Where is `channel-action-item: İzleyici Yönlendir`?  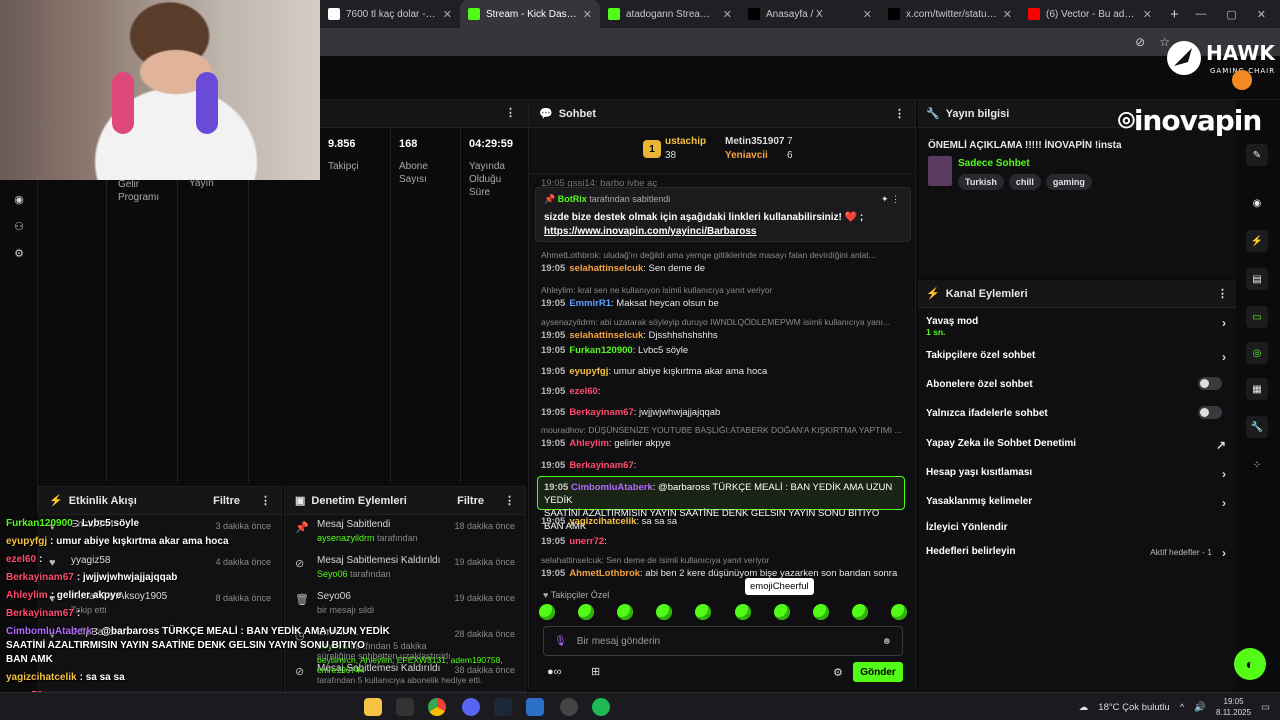
channel-action-item: İzleyici Yönlendir is located at coordinates (1078, 527).